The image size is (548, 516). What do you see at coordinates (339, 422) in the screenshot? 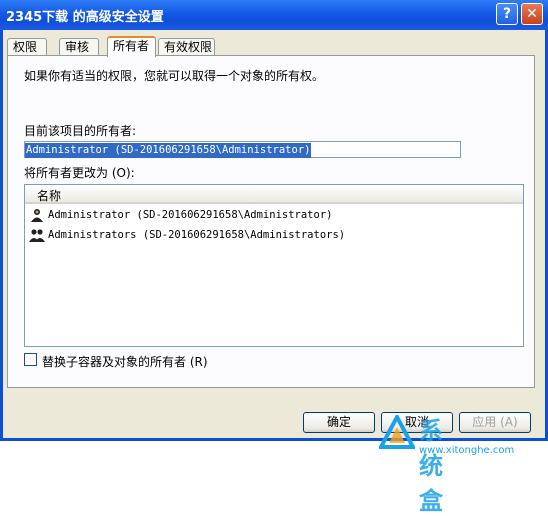
I see `ok-button: 确定` at bounding box center [339, 422].